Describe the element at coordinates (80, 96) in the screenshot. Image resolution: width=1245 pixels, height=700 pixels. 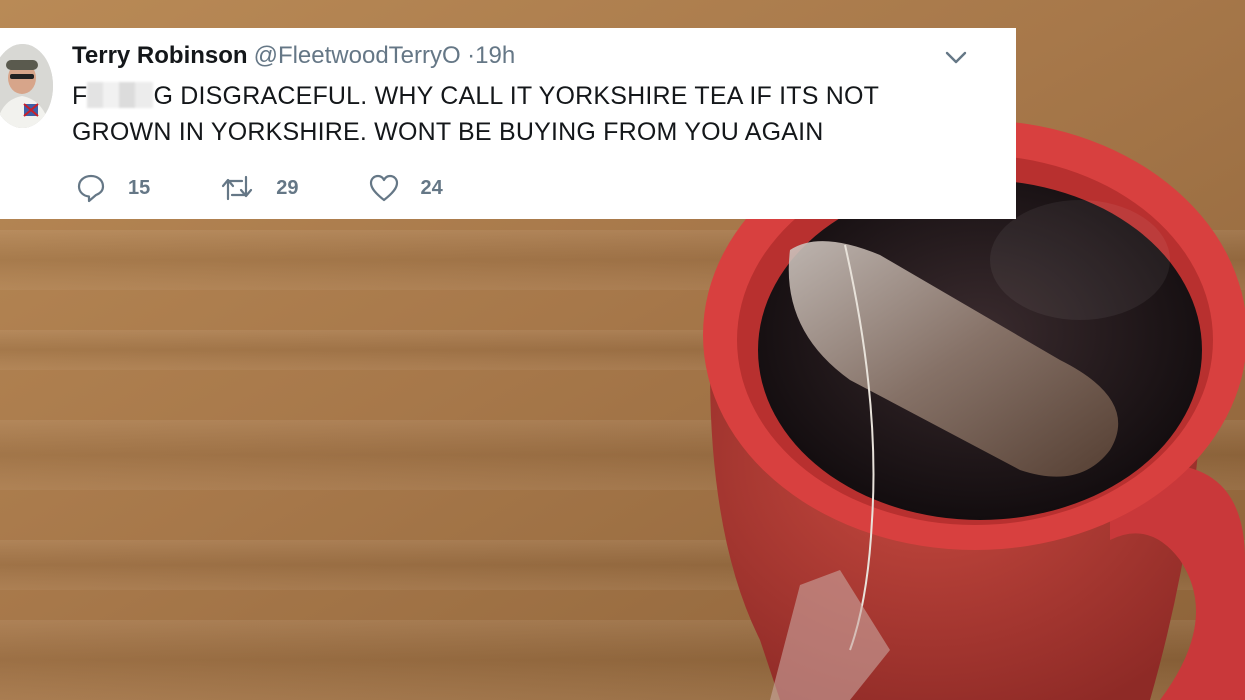
I see `tweet-text-prefix: F` at that location.